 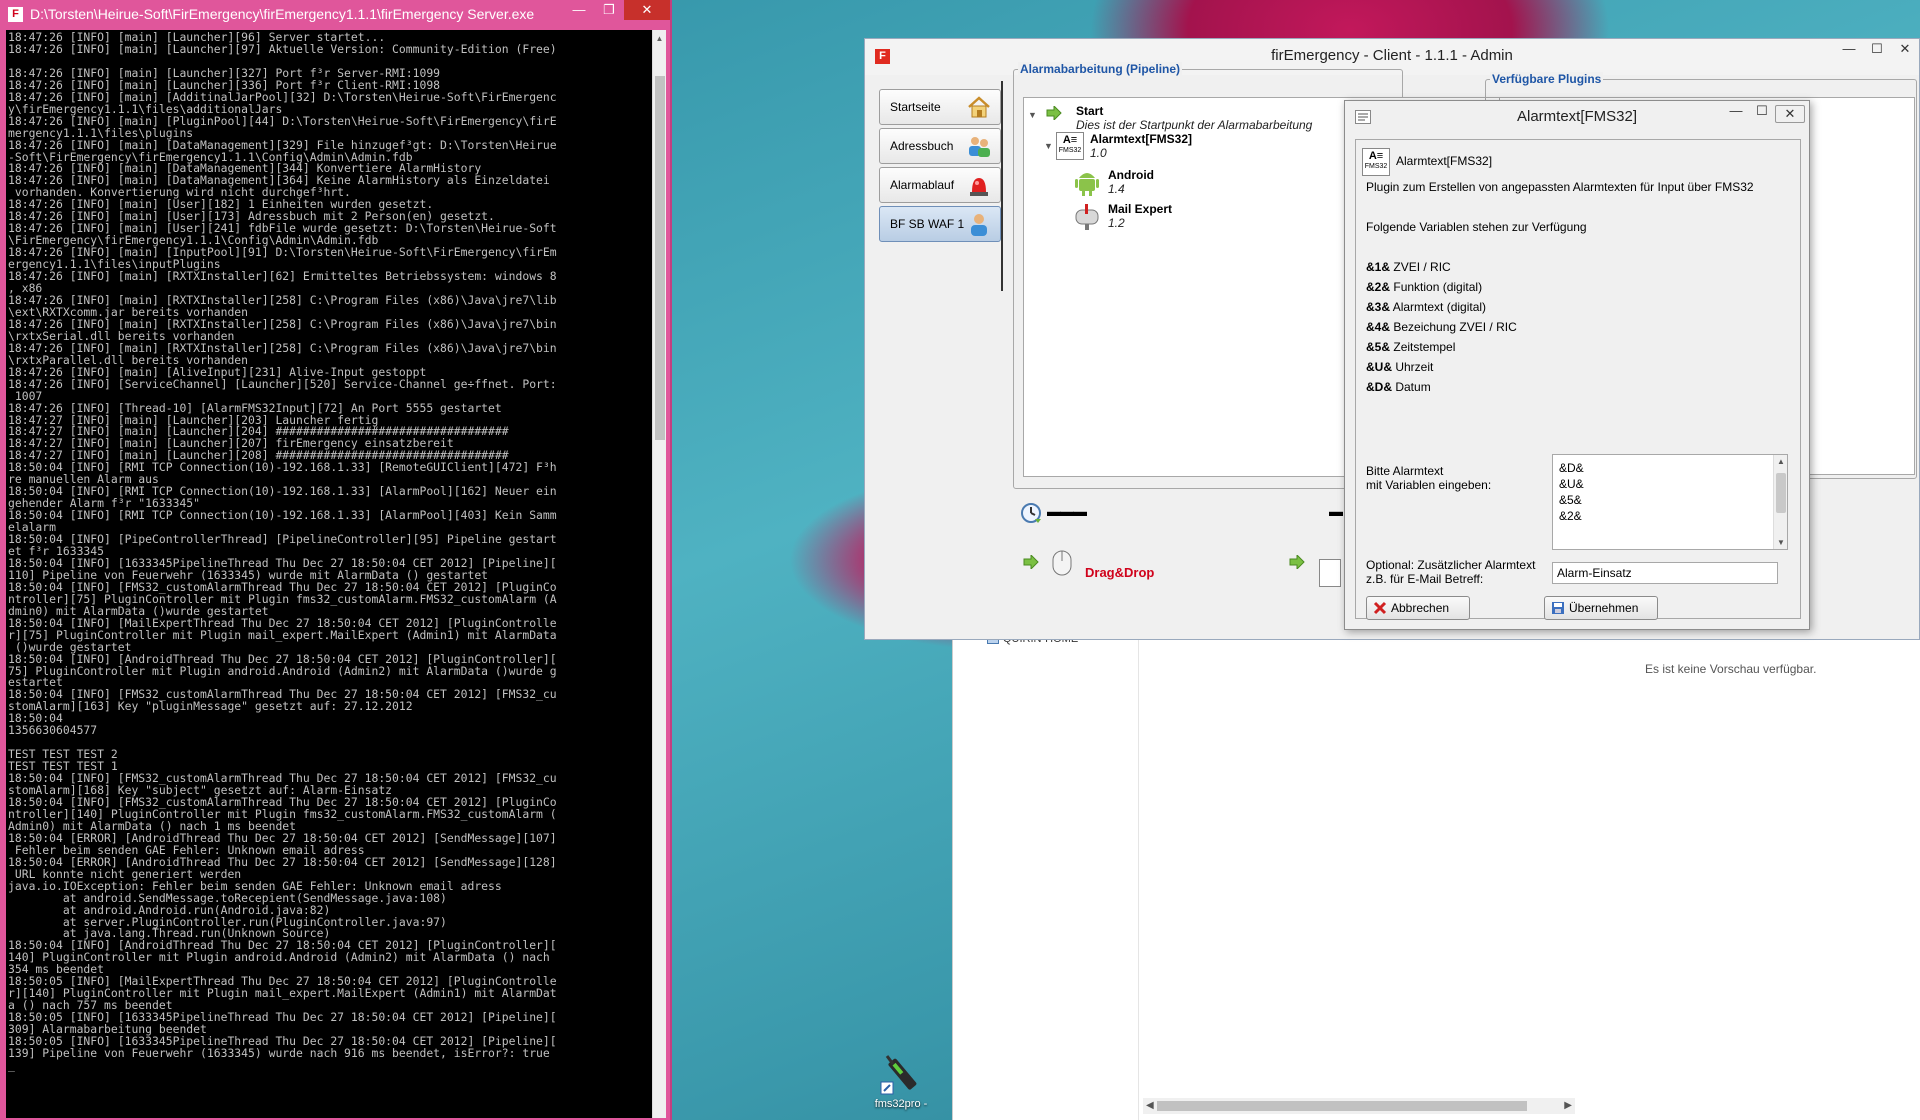 I want to click on nav-startseite-button: Startseite, so click(x=940, y=107).